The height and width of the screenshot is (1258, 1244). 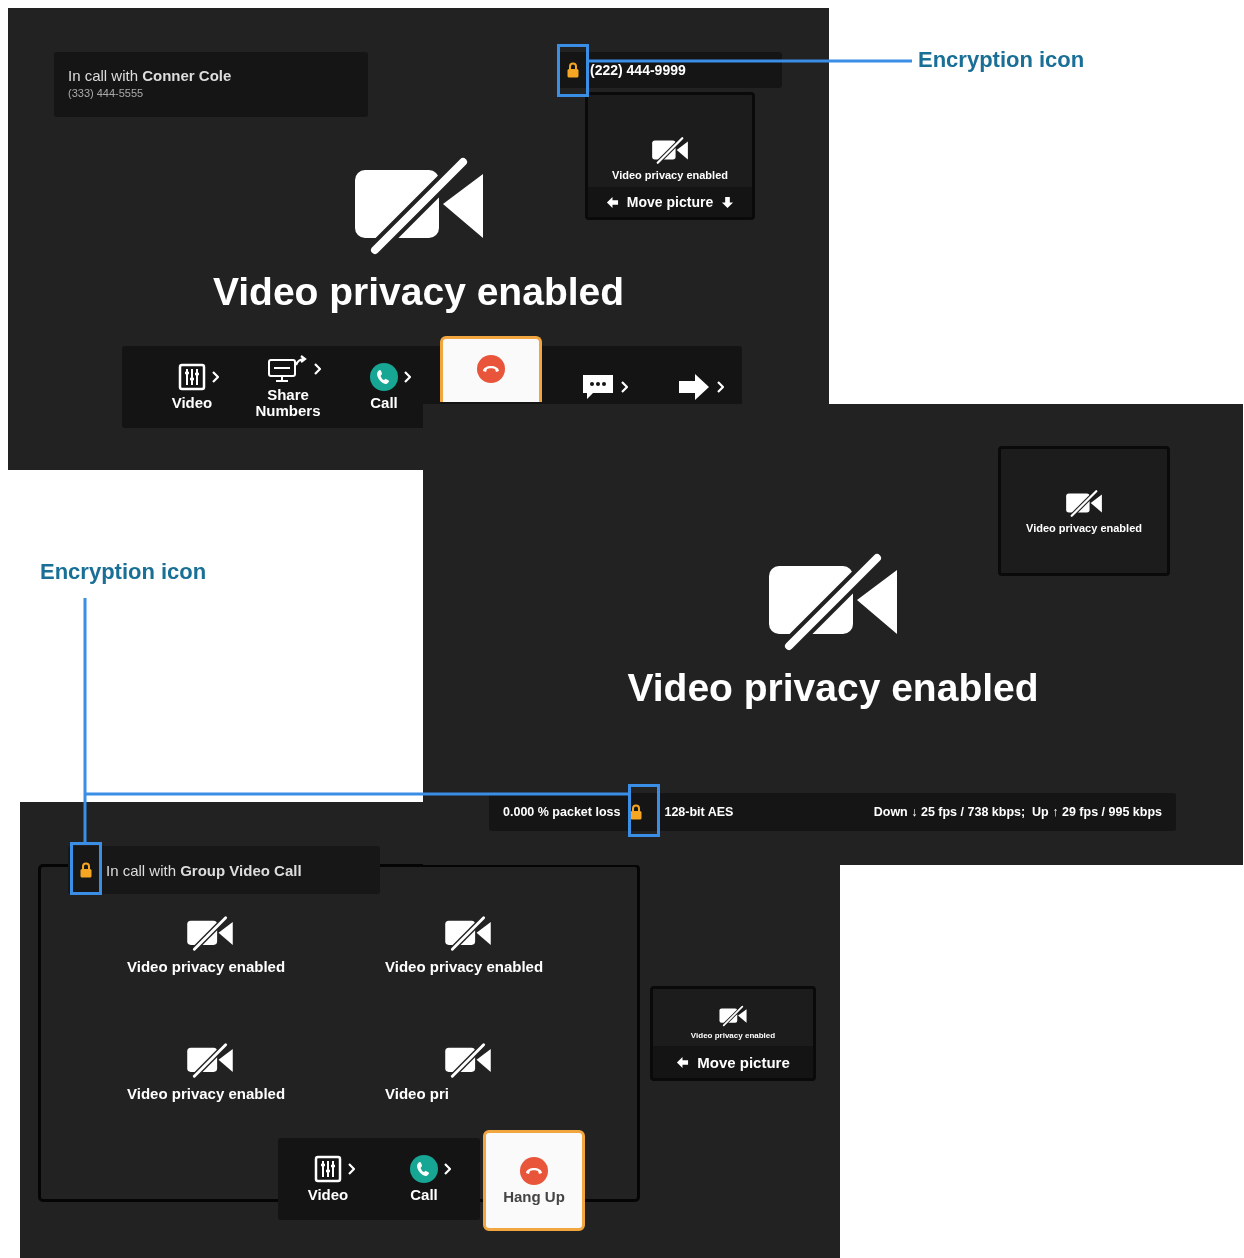 What do you see at coordinates (288, 387) in the screenshot?
I see `toolbar-button: Share Numbers` at bounding box center [288, 387].